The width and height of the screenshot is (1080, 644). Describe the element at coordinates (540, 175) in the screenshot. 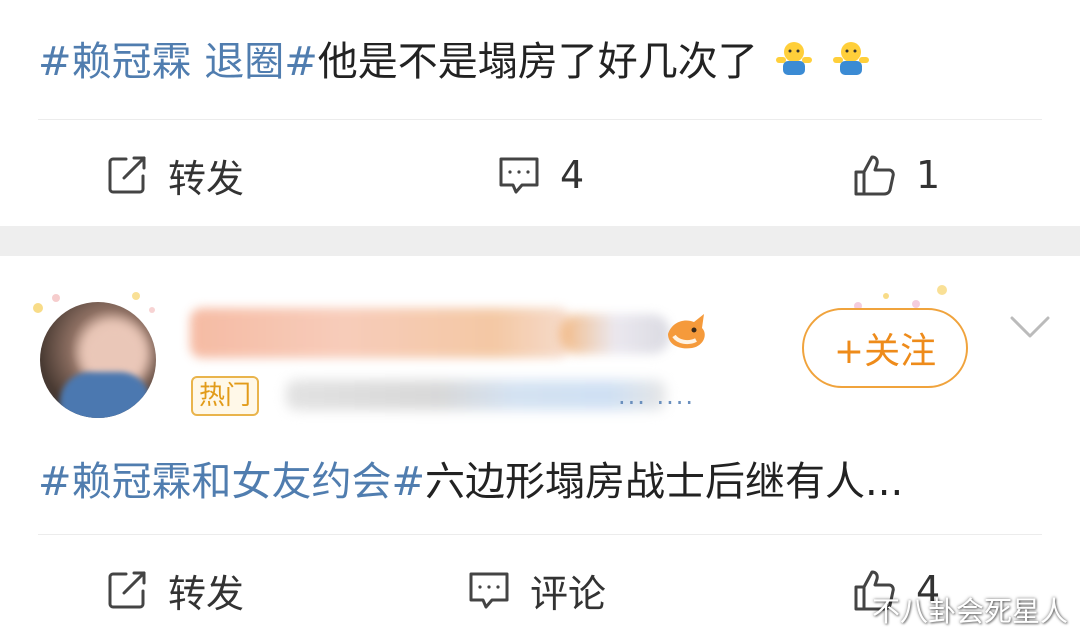

I see `comment-button: 4` at that location.